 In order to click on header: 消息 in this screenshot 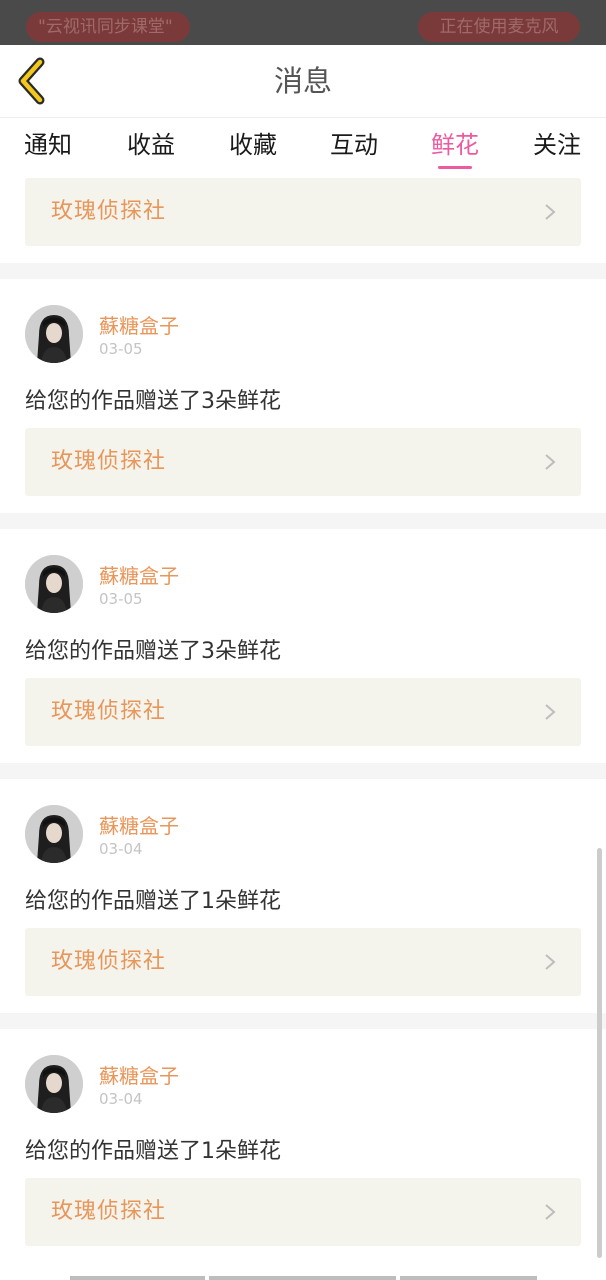, I will do `click(303, 81)`.